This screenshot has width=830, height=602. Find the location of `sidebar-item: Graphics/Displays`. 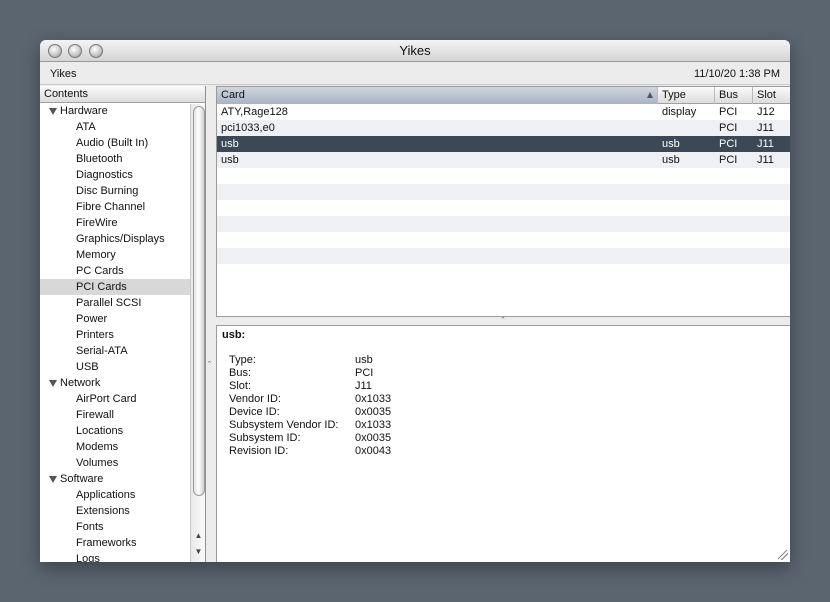

sidebar-item: Graphics/Displays is located at coordinates (122, 239).